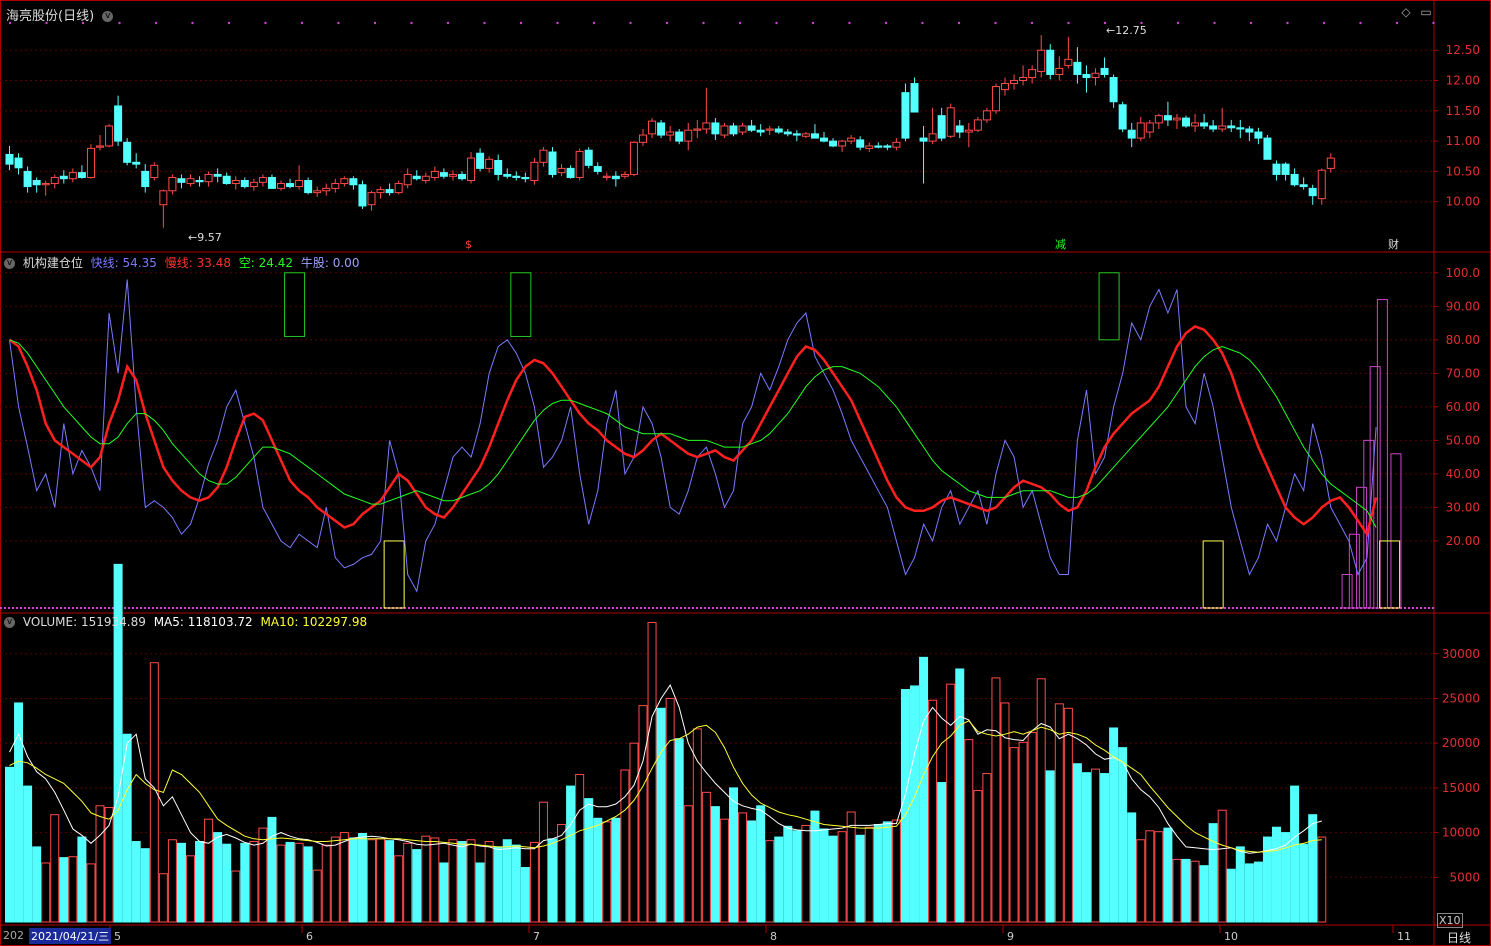  Describe the element at coordinates (1461, 833) in the screenshot. I see `y-tick-label: 10000` at that location.